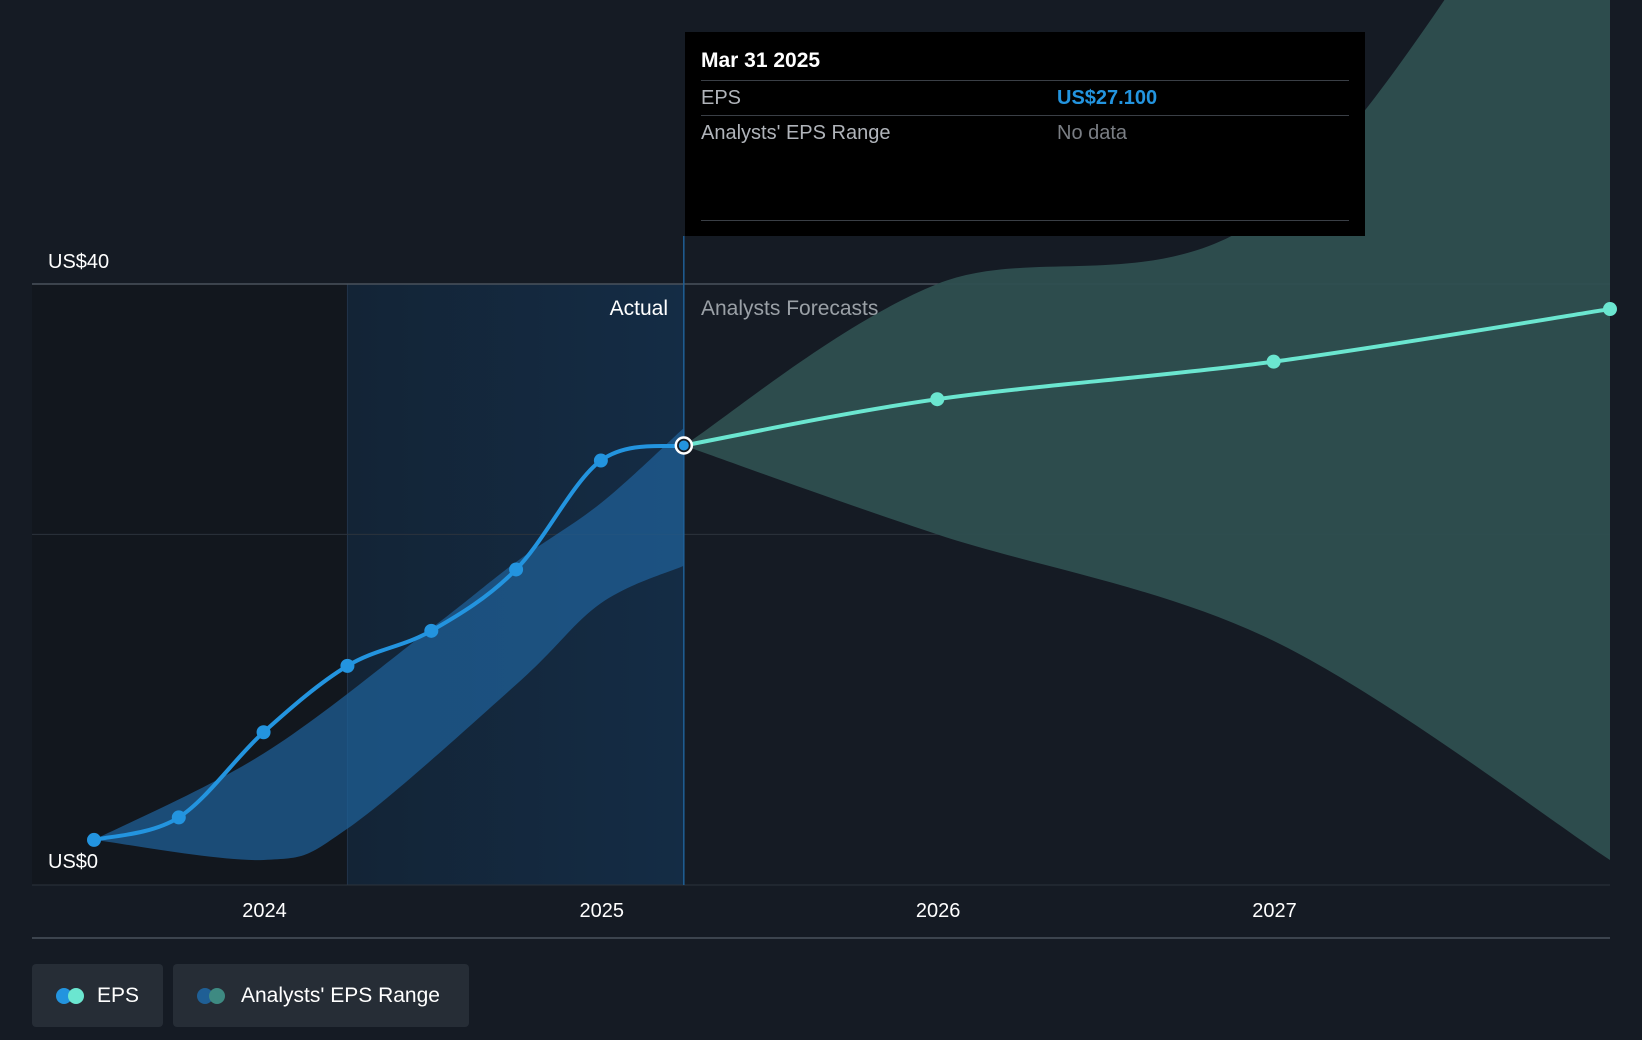 This screenshot has width=1642, height=1040. I want to click on tooltip-row-range: Analysts' EPS Range No data, so click(1025, 132).